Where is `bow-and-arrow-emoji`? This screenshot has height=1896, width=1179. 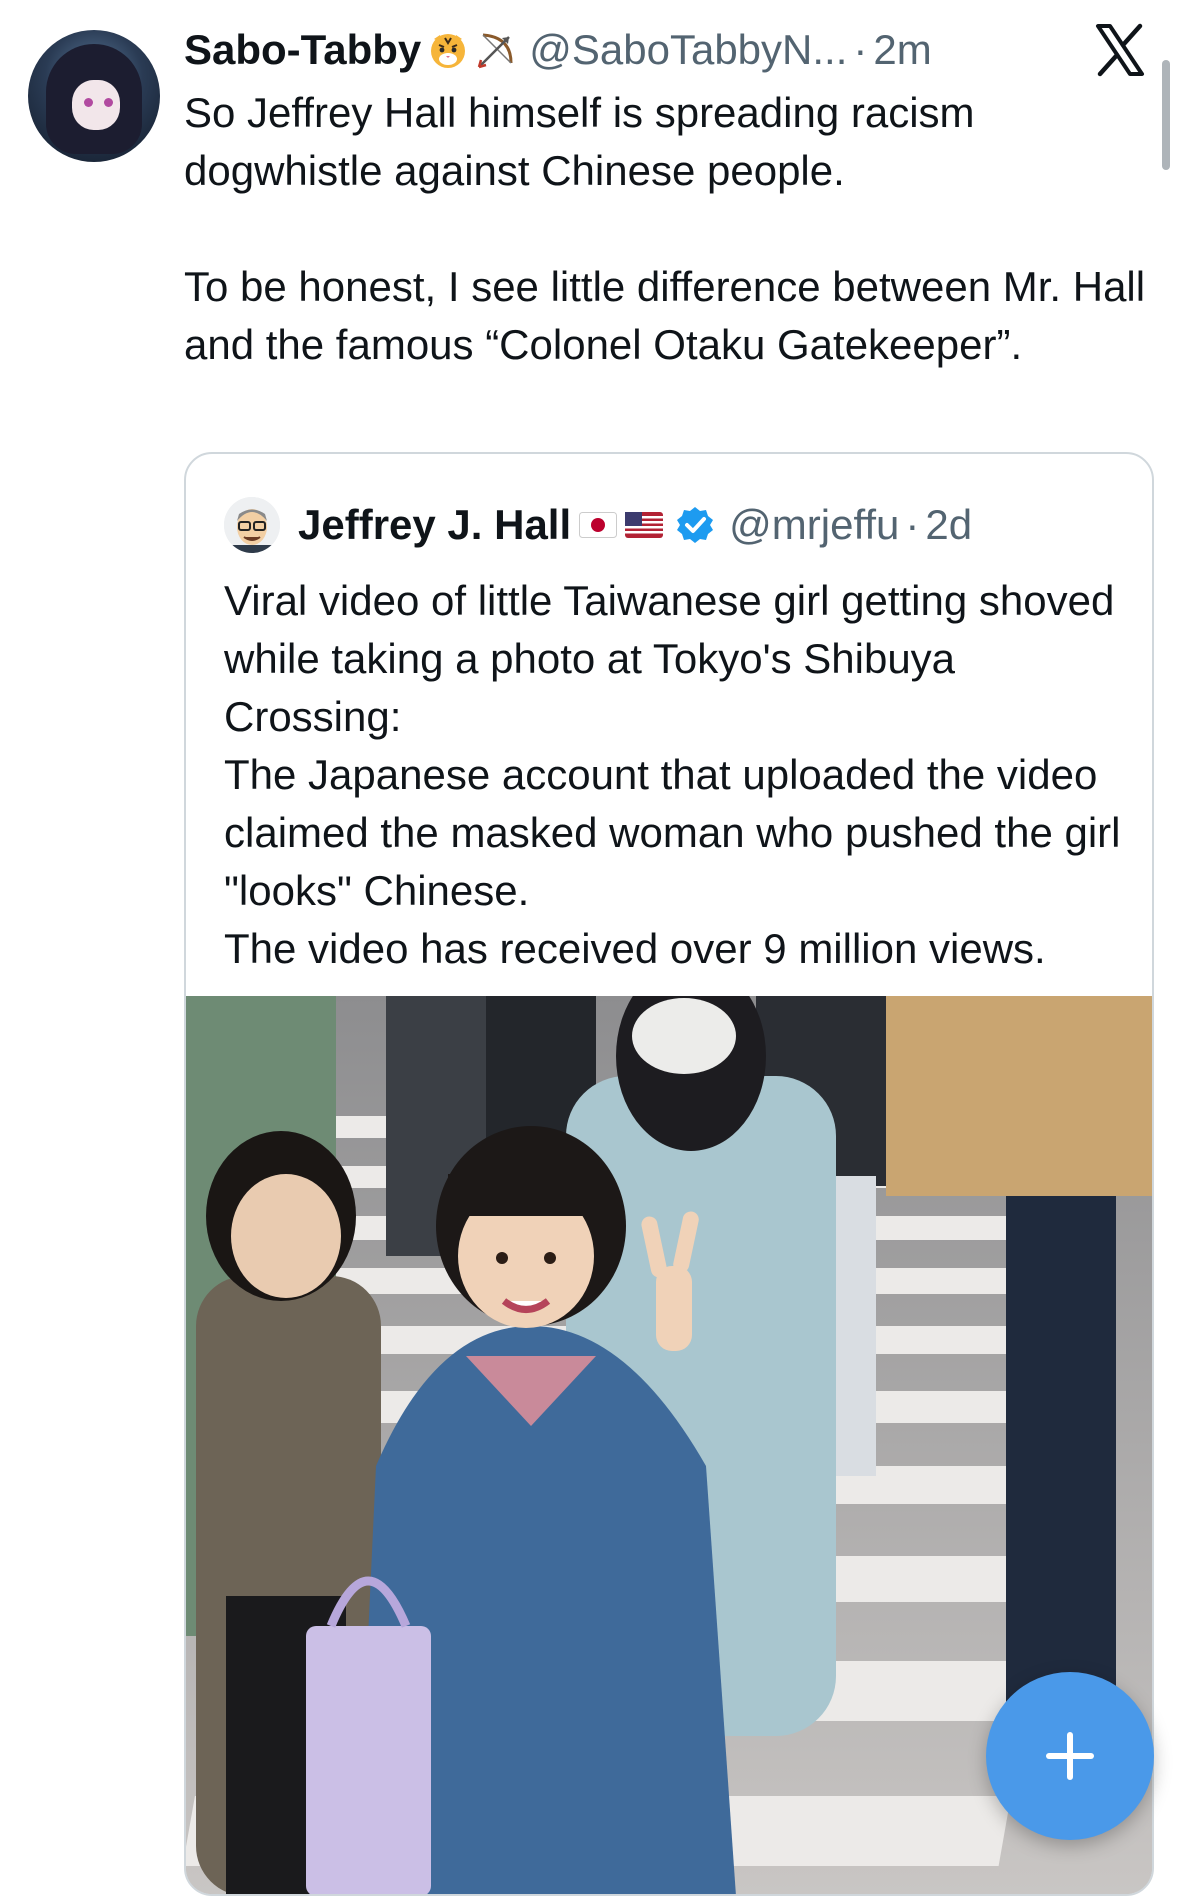
bow-and-arrow-emoji is located at coordinates (496, 50).